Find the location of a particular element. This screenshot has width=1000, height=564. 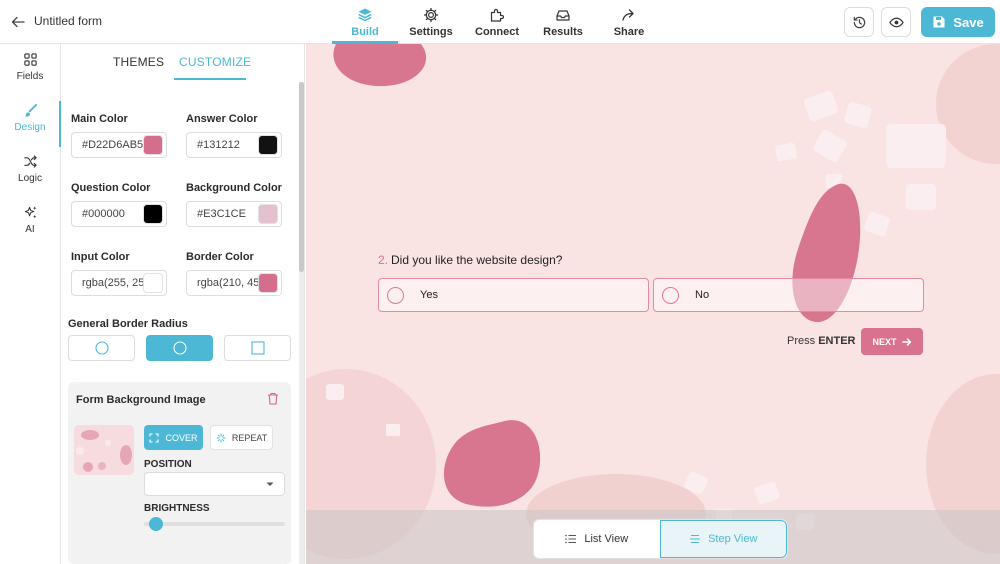

radius-option-square is located at coordinates (257, 348).